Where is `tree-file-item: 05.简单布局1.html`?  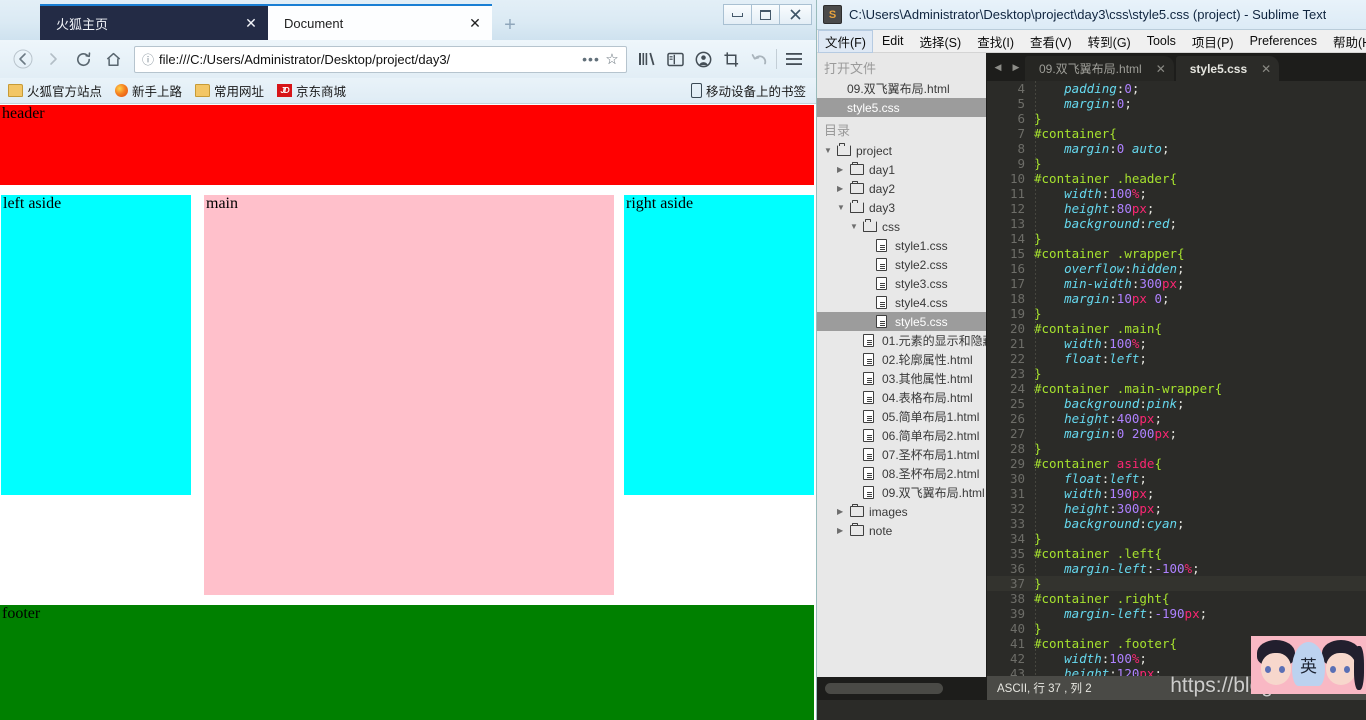 tree-file-item: 05.简单布局1.html is located at coordinates (901, 416).